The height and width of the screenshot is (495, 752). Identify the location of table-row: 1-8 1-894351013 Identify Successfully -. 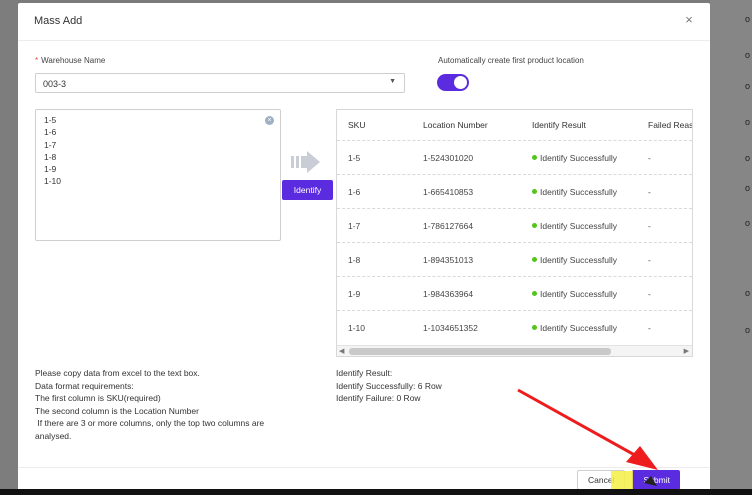
(514, 259).